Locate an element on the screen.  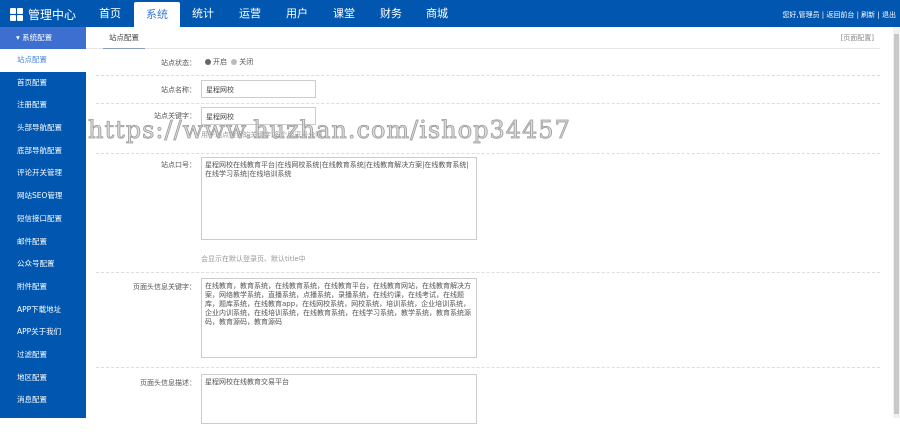
radio-off is located at coordinates (234, 62).